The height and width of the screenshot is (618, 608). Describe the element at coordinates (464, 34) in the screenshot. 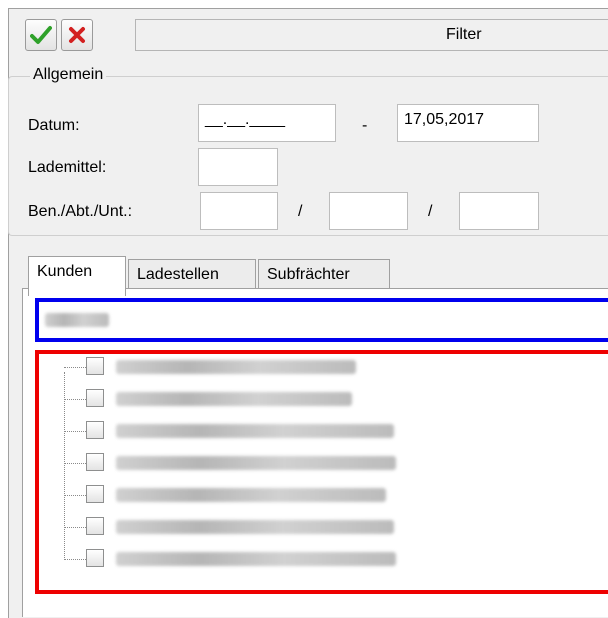

I see `window-title: Filter` at that location.